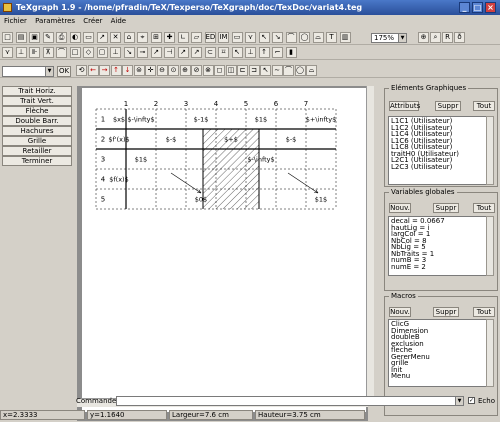  Describe the element at coordinates (75, 37) in the screenshot. I see `main-tool-6-icon: ◐` at that location.